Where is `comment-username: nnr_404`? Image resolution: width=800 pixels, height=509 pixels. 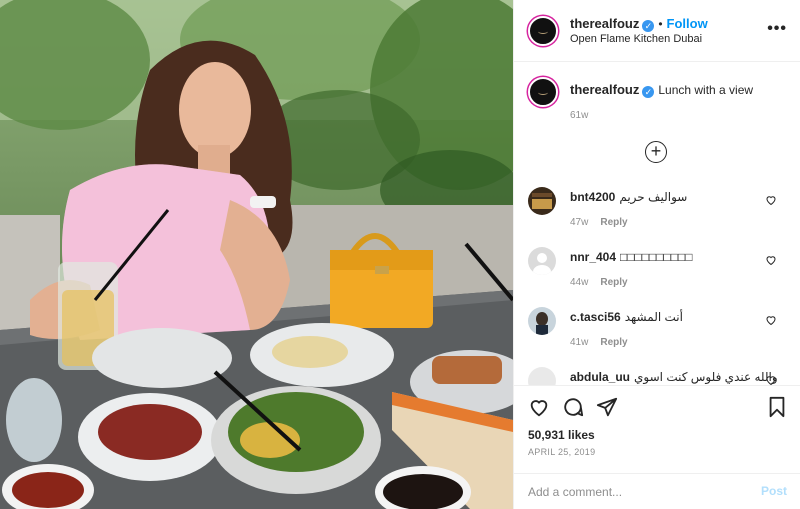 comment-username: nnr_404 is located at coordinates (593, 257).